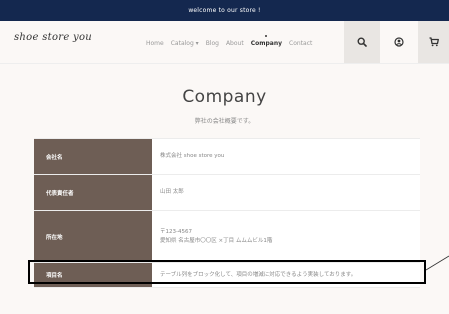  Describe the element at coordinates (266, 43) in the screenshot. I see `nav-company-label: Company` at that location.